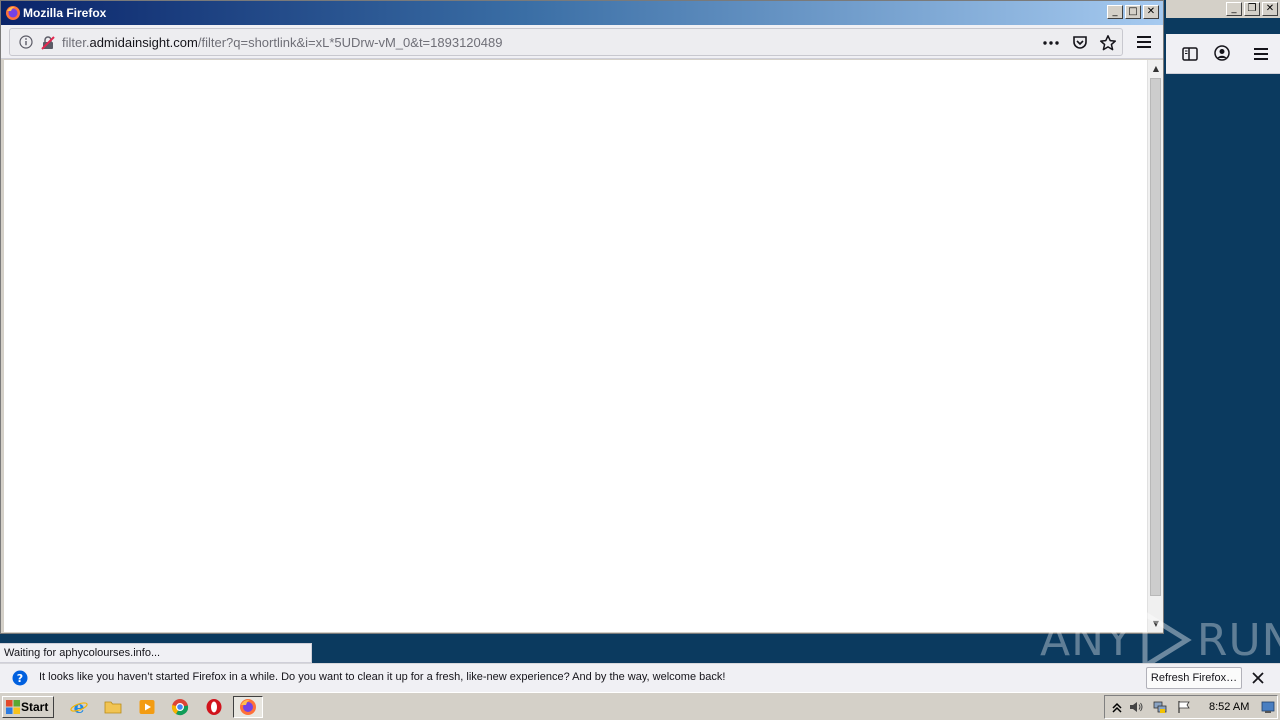  Describe the element at coordinates (113, 707) in the screenshot. I see `file-explorer-icon` at that location.